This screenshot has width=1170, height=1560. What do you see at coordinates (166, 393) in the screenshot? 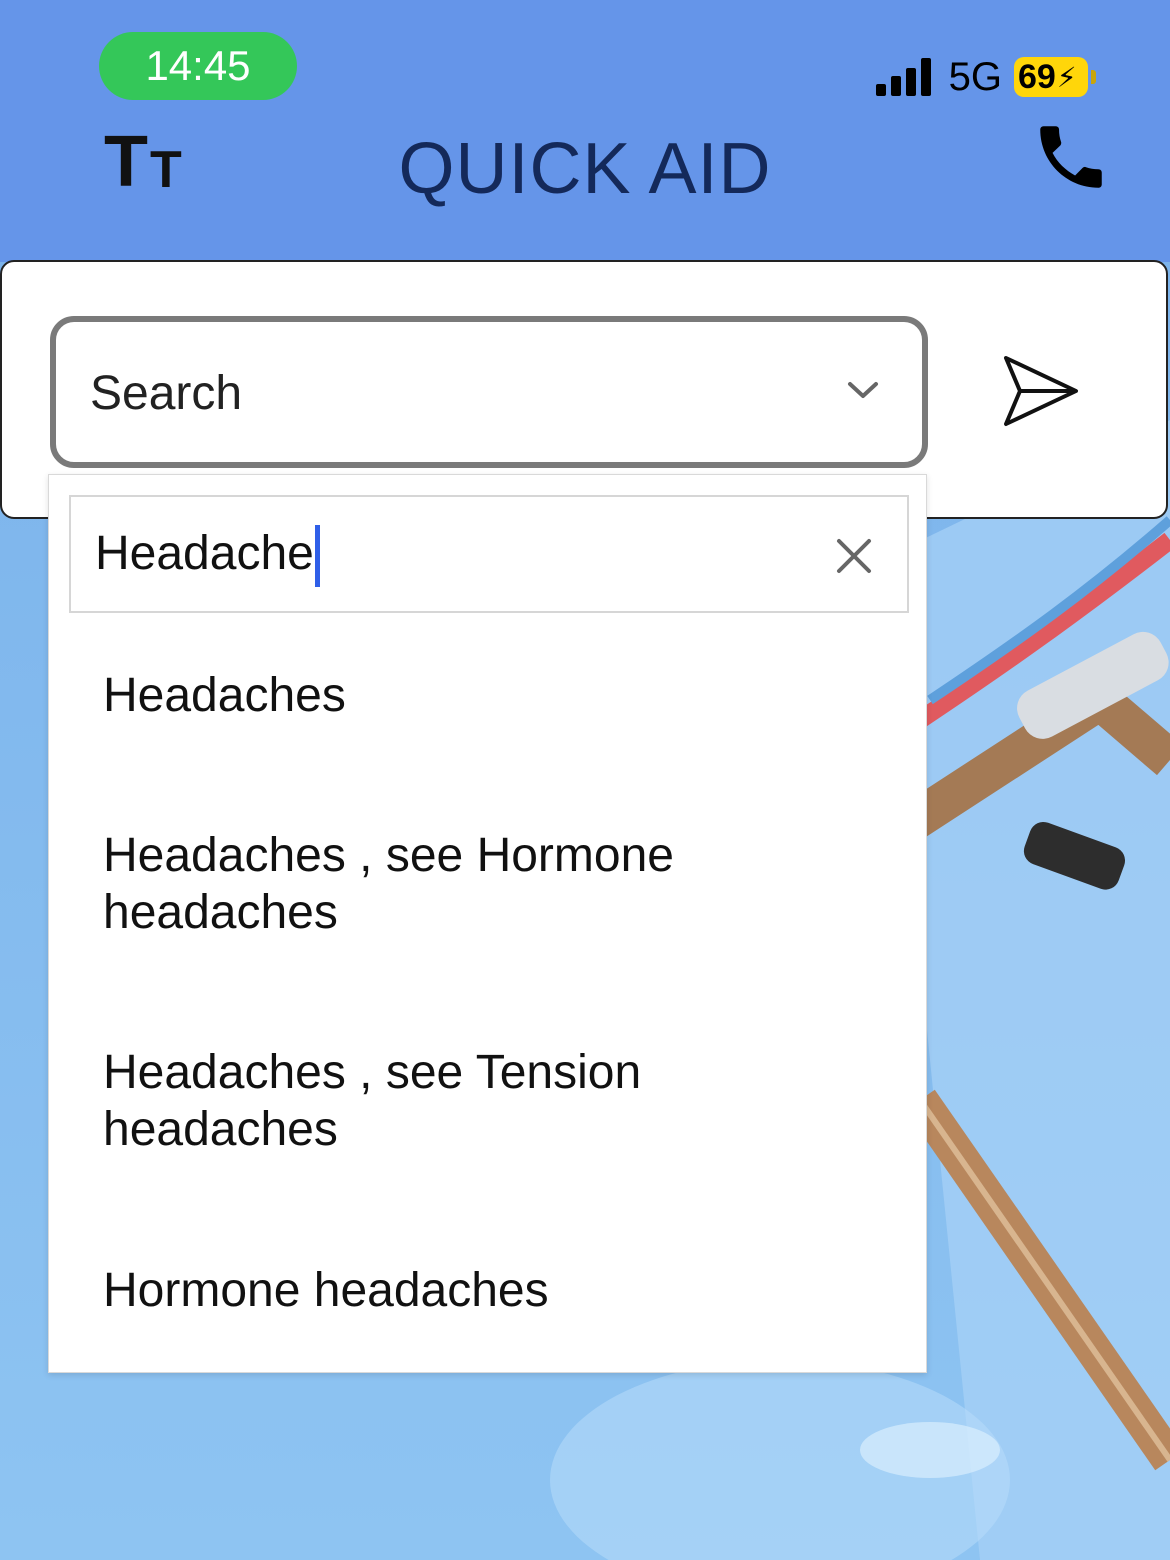
I see `search-select-label: Search` at bounding box center [166, 393].